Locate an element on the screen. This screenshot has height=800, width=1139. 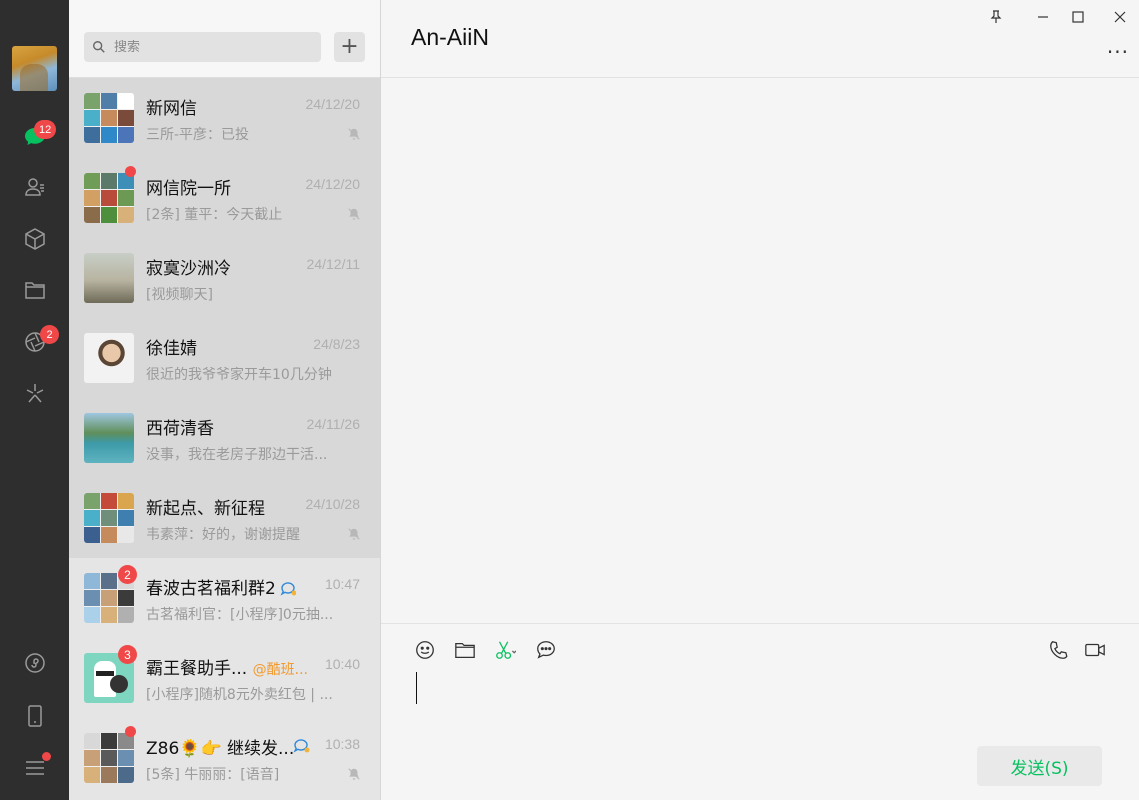
search-box is located at coordinates (202, 47).